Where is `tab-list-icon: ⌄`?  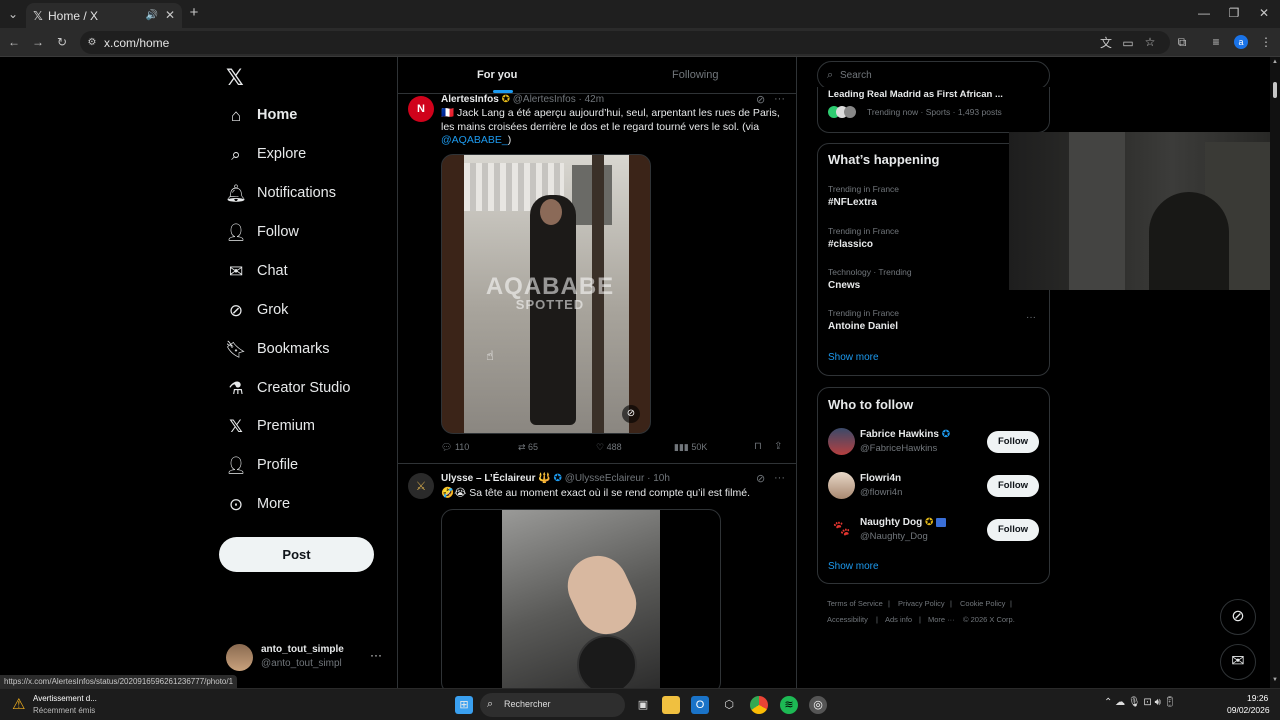
tab-list-icon: ⌄ is located at coordinates (13, 14).